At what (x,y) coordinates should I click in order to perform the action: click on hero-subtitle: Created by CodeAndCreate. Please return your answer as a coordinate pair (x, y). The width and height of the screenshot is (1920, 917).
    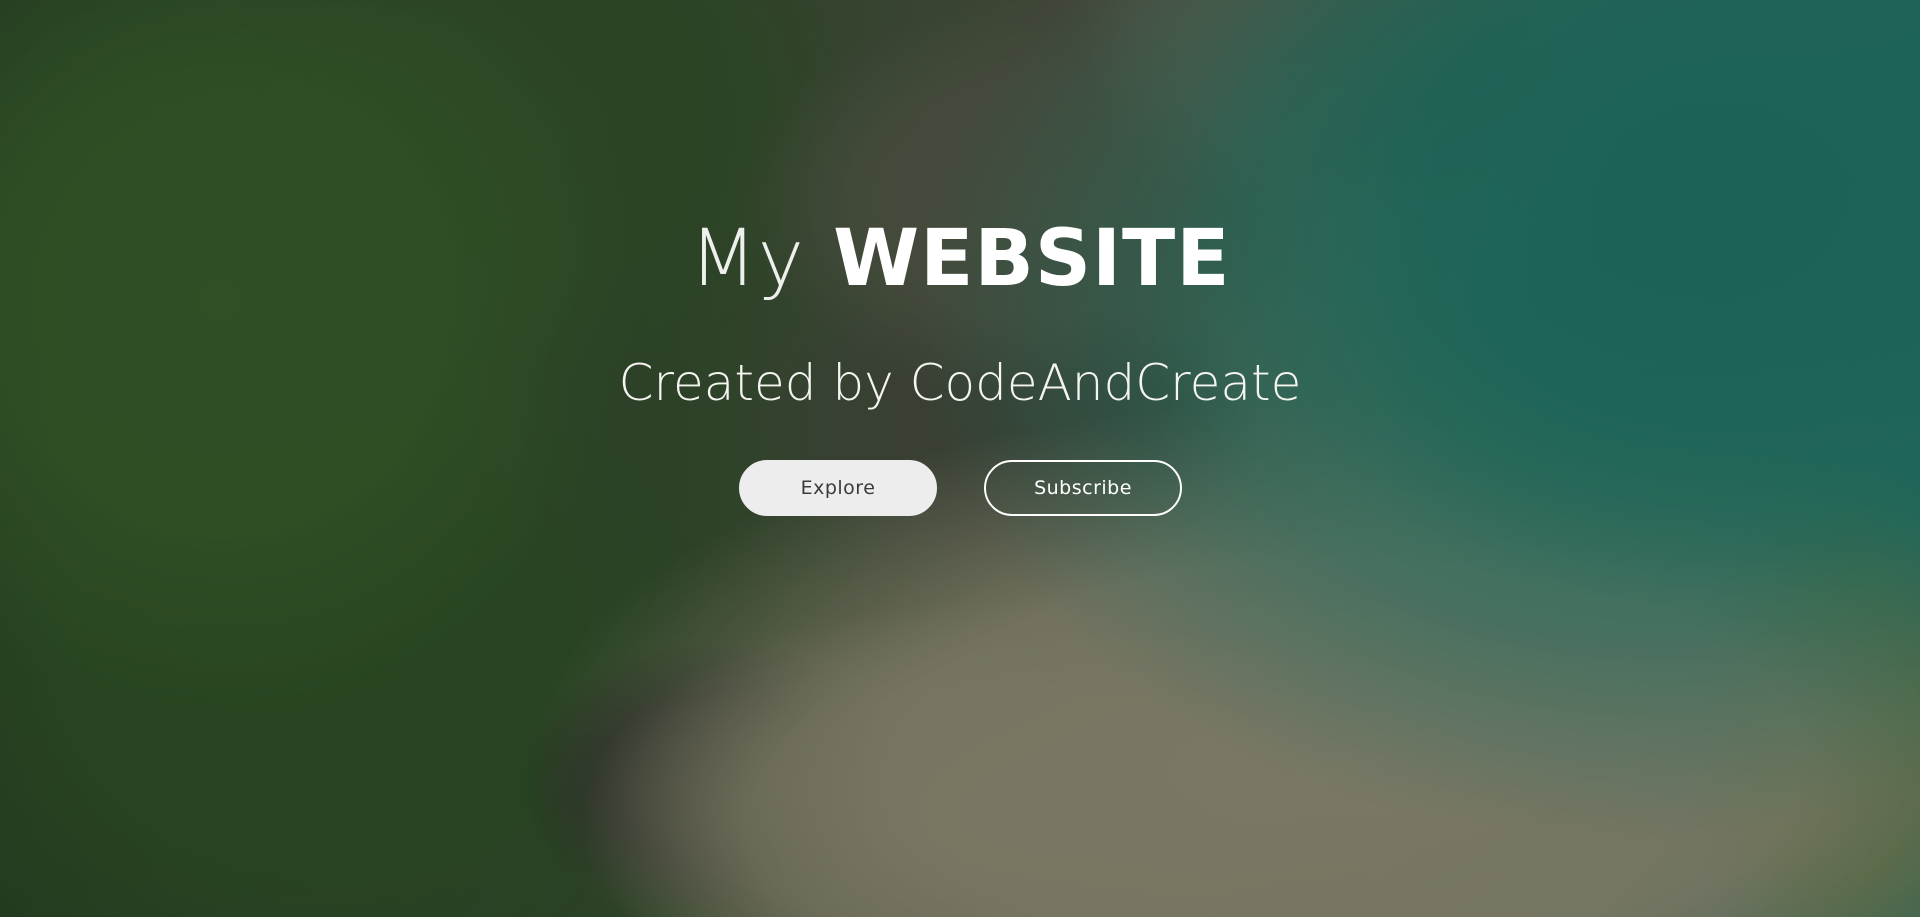
    Looking at the image, I should click on (960, 383).